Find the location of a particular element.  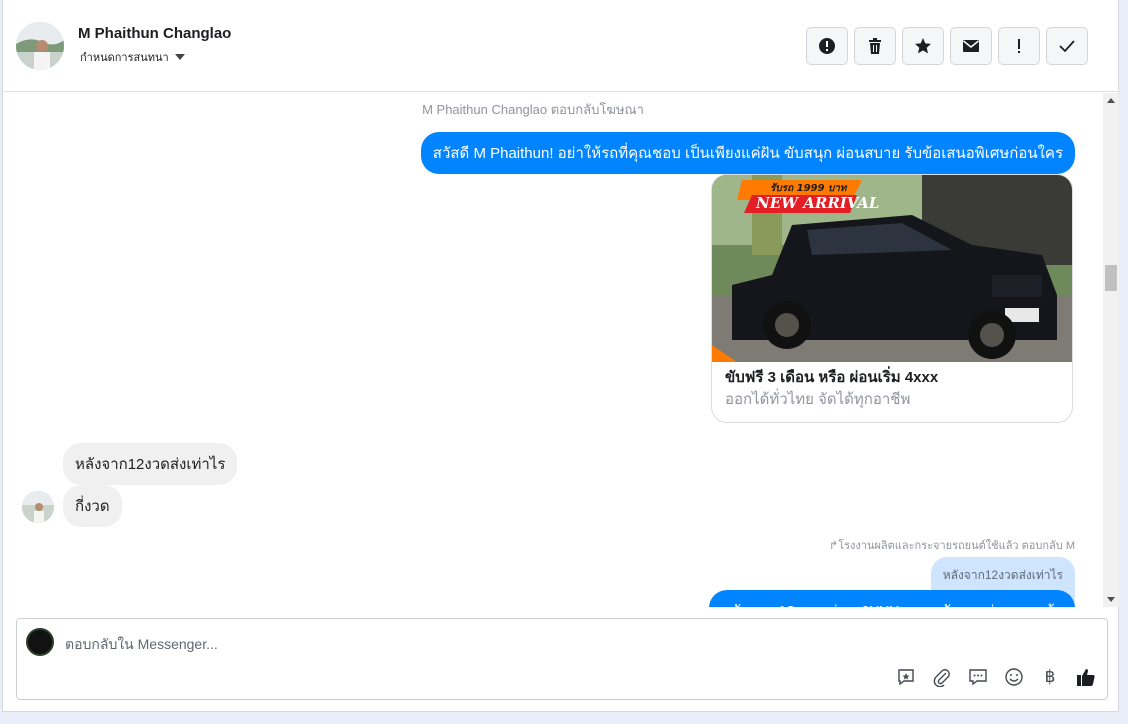

contact-avatar-small is located at coordinates (38, 507).